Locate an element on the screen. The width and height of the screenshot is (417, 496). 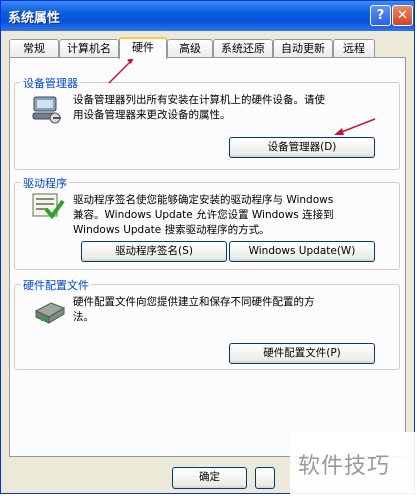
device-manager-description: 设备管理器列出所有安装在计算机上的硬件设备。请使 用设备管理器来更改设备的属性。 is located at coordinates (199, 107).